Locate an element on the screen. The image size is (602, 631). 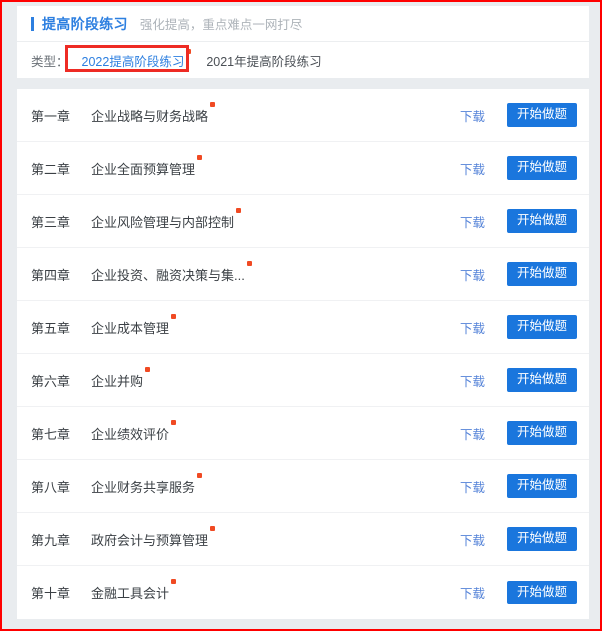
chapter-number: 第一章 is located at coordinates (51, 116).